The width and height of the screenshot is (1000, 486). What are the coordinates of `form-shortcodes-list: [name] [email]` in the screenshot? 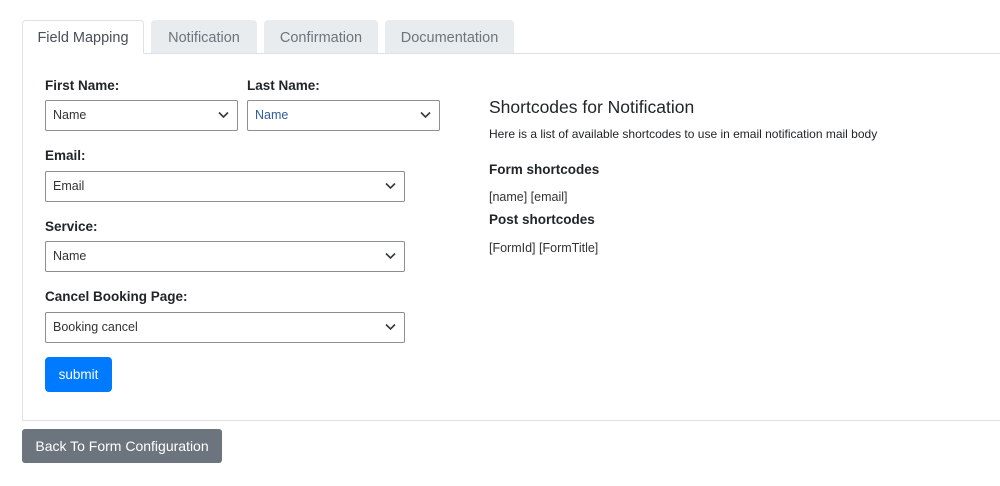 It's located at (528, 197).